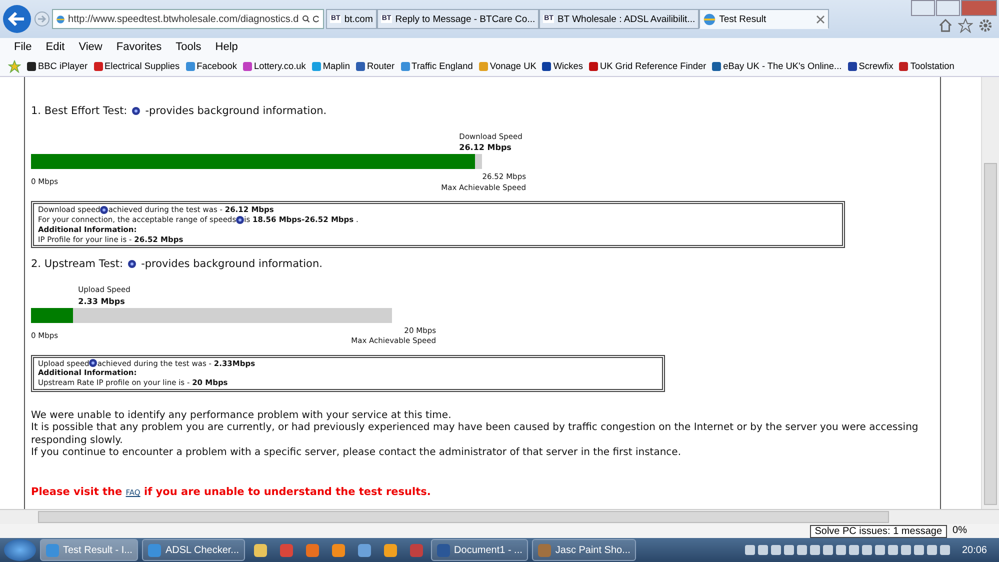  I want to click on favorite-link: Screwfix, so click(871, 66).